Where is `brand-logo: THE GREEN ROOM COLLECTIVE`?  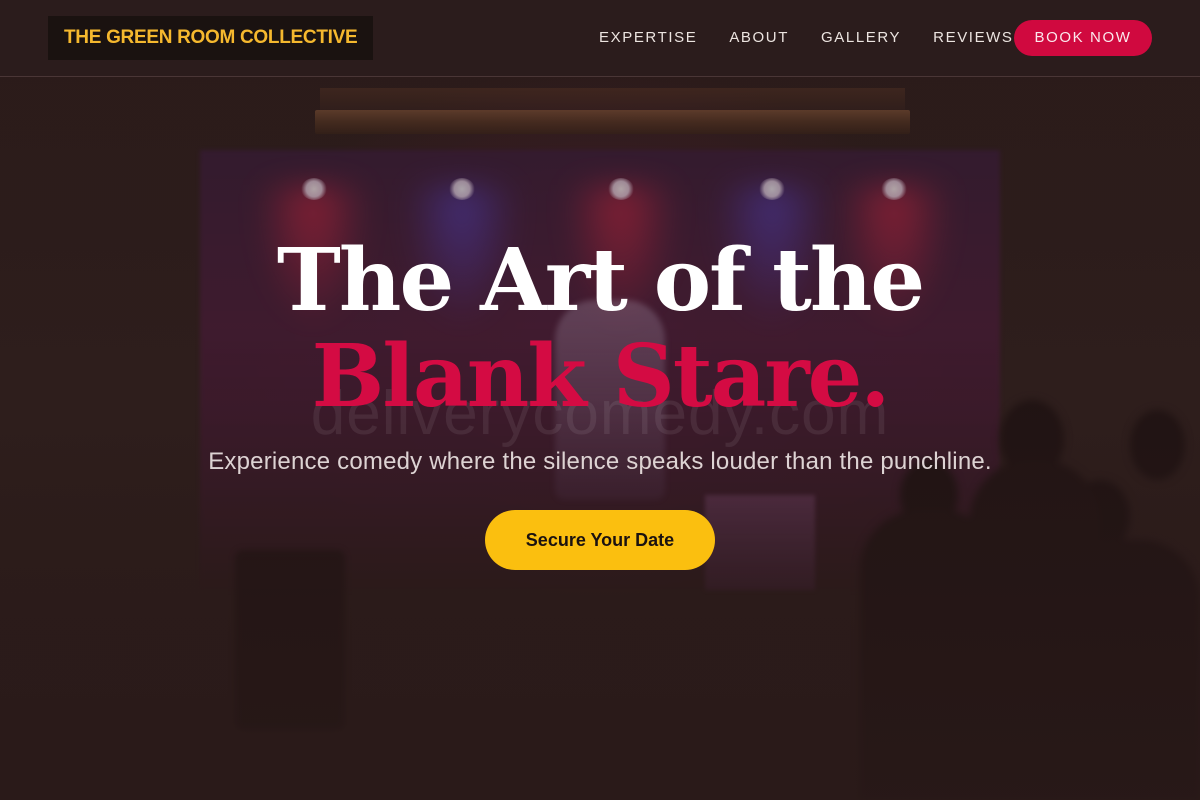 brand-logo: THE GREEN ROOM COLLECTIVE is located at coordinates (211, 38).